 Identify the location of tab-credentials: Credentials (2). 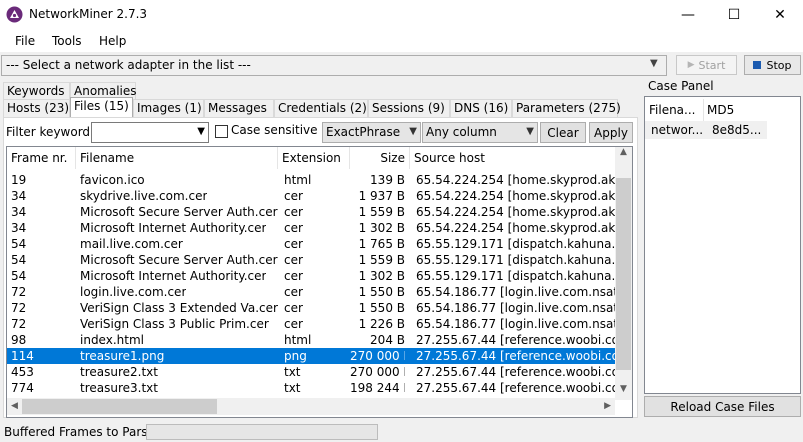
(321, 108).